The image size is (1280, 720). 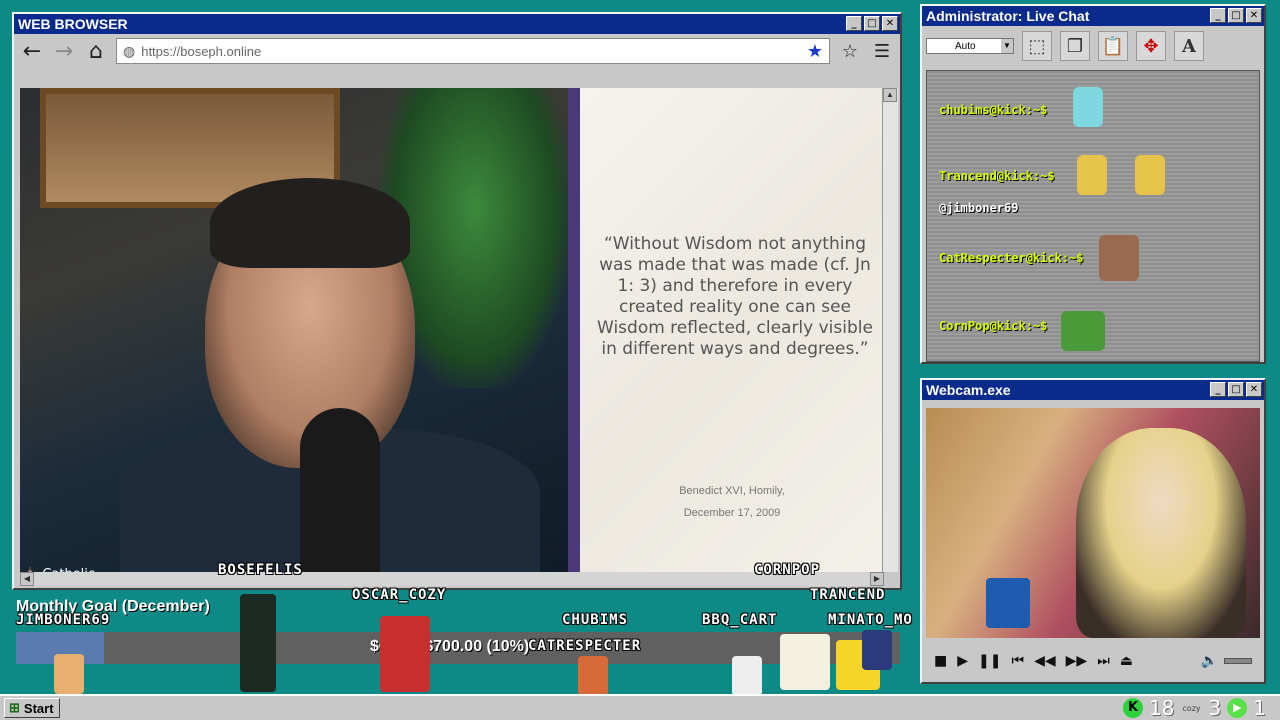 I want to click on chat-username: CatRespecter@kick:~$, so click(x=1011, y=258).